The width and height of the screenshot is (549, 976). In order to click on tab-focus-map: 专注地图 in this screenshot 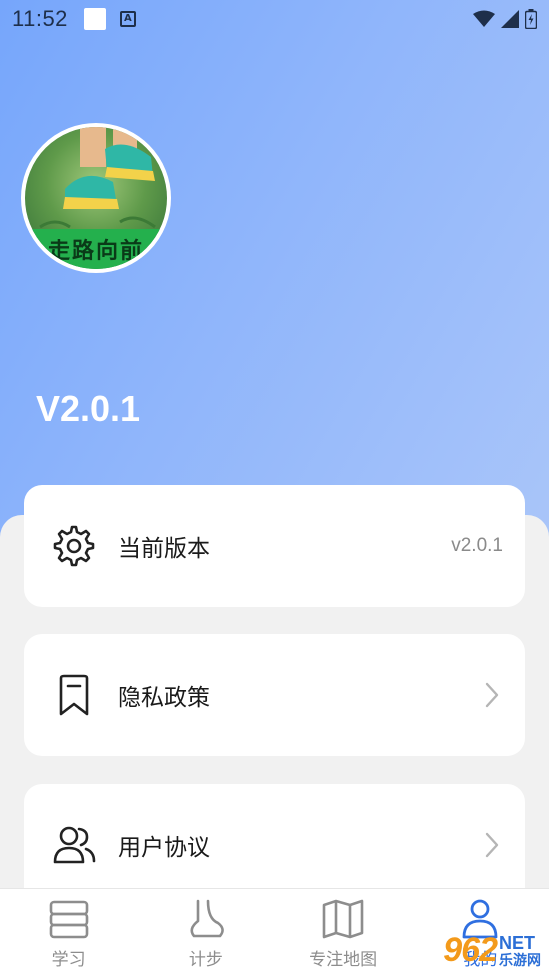, I will do `click(343, 932)`.